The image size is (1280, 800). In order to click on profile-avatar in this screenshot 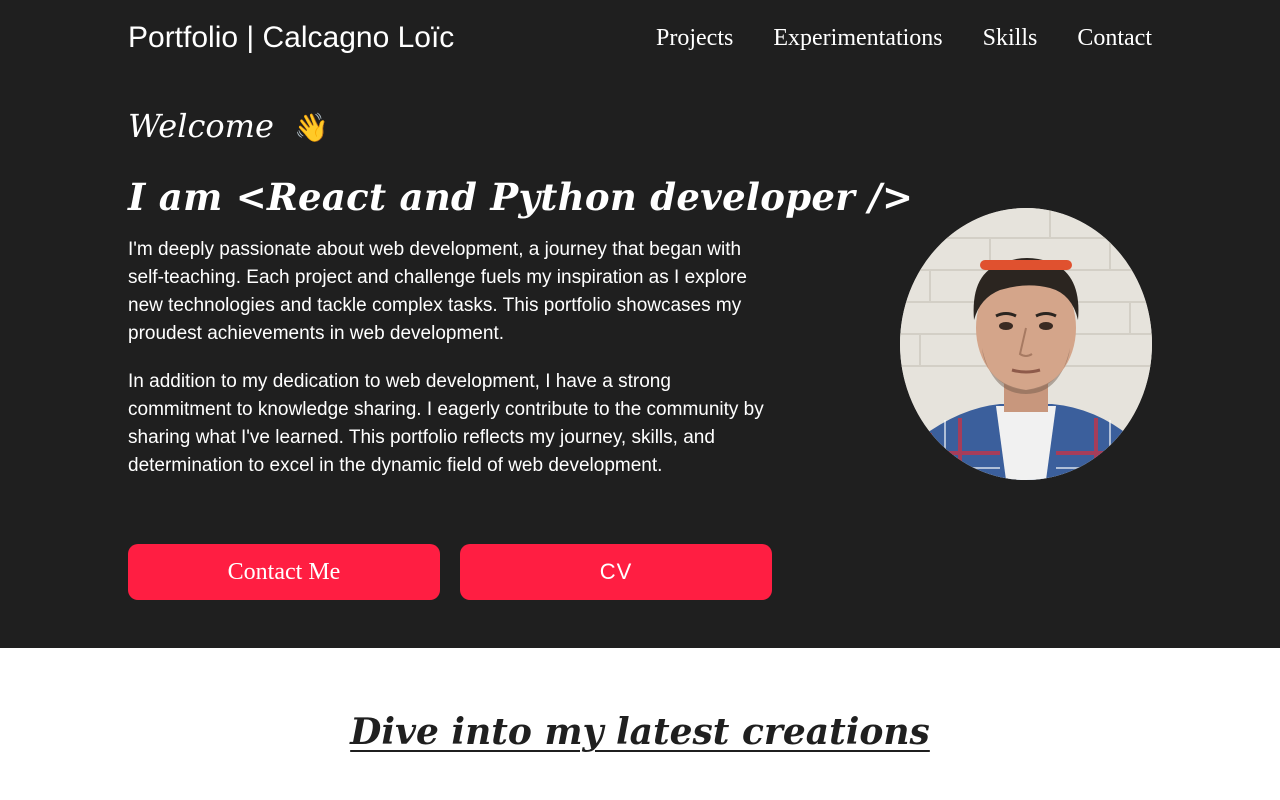, I will do `click(1026, 344)`.